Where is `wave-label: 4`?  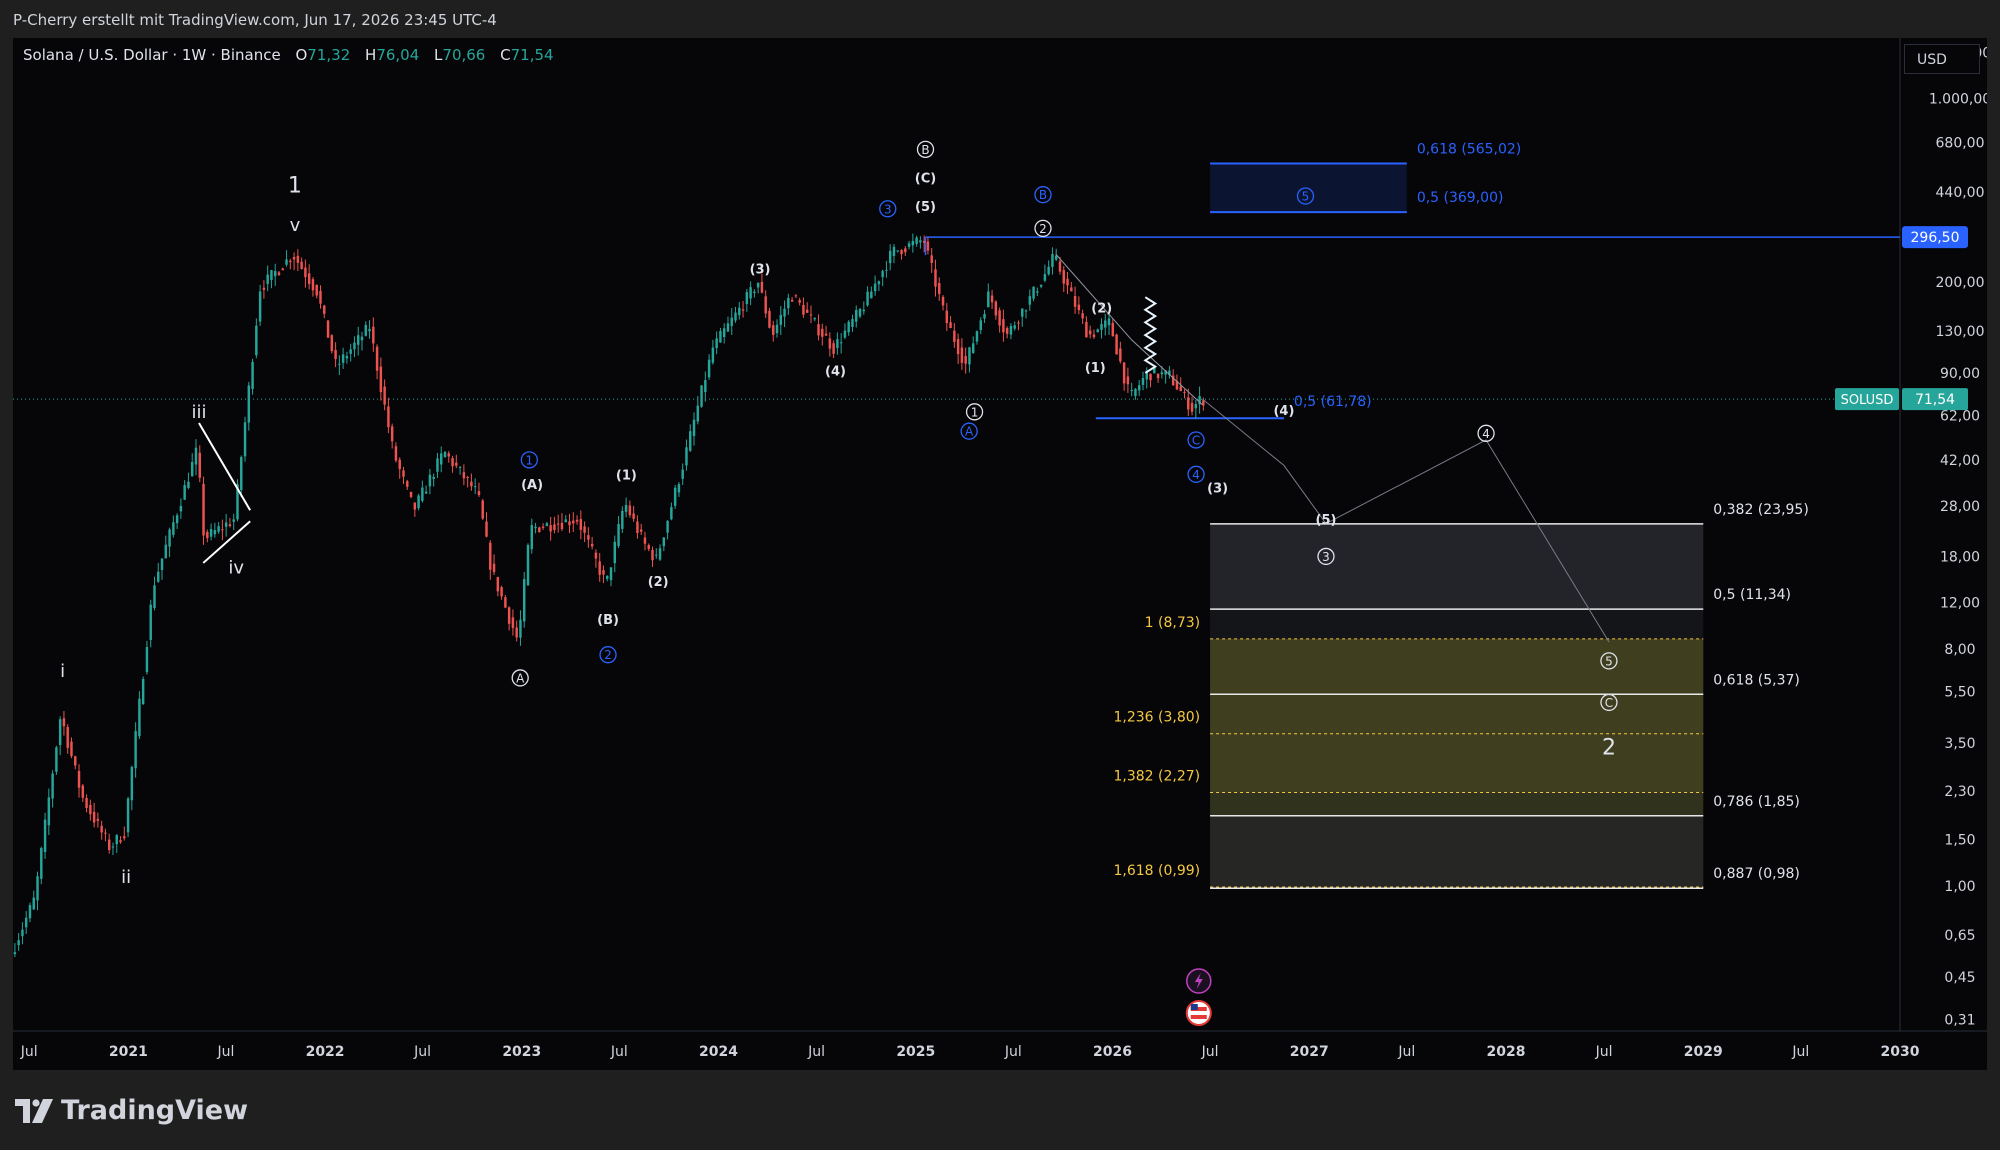 wave-label: 4 is located at coordinates (1486, 434).